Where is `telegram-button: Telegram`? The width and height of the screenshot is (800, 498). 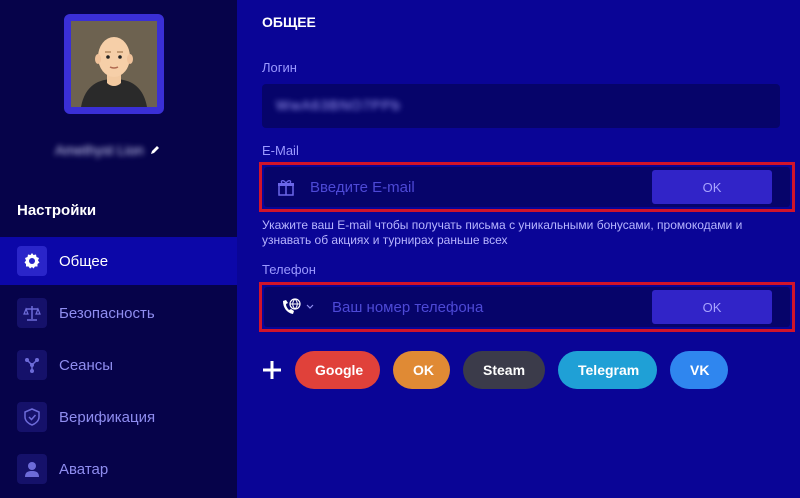 telegram-button: Telegram is located at coordinates (607, 370).